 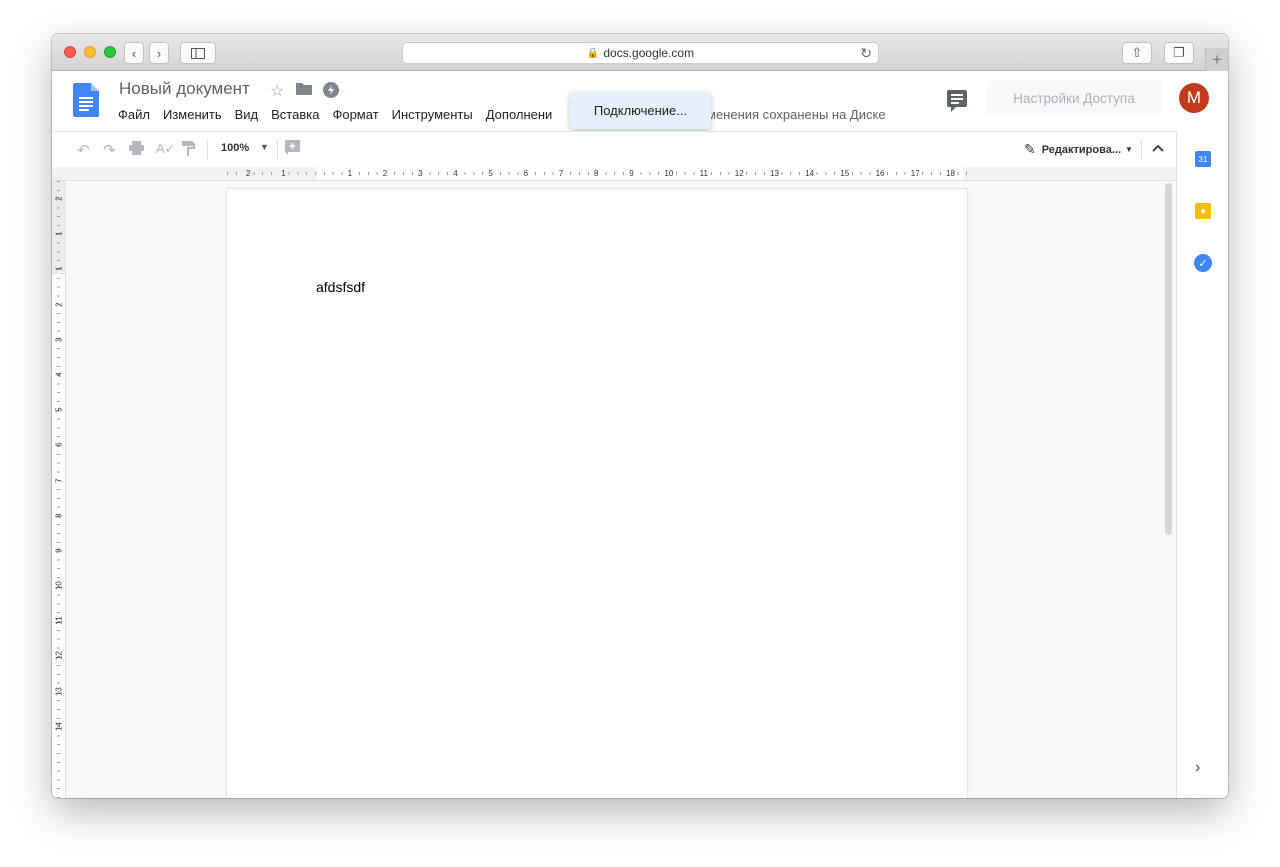 What do you see at coordinates (331, 92) in the screenshot?
I see `offline-status-icon` at bounding box center [331, 92].